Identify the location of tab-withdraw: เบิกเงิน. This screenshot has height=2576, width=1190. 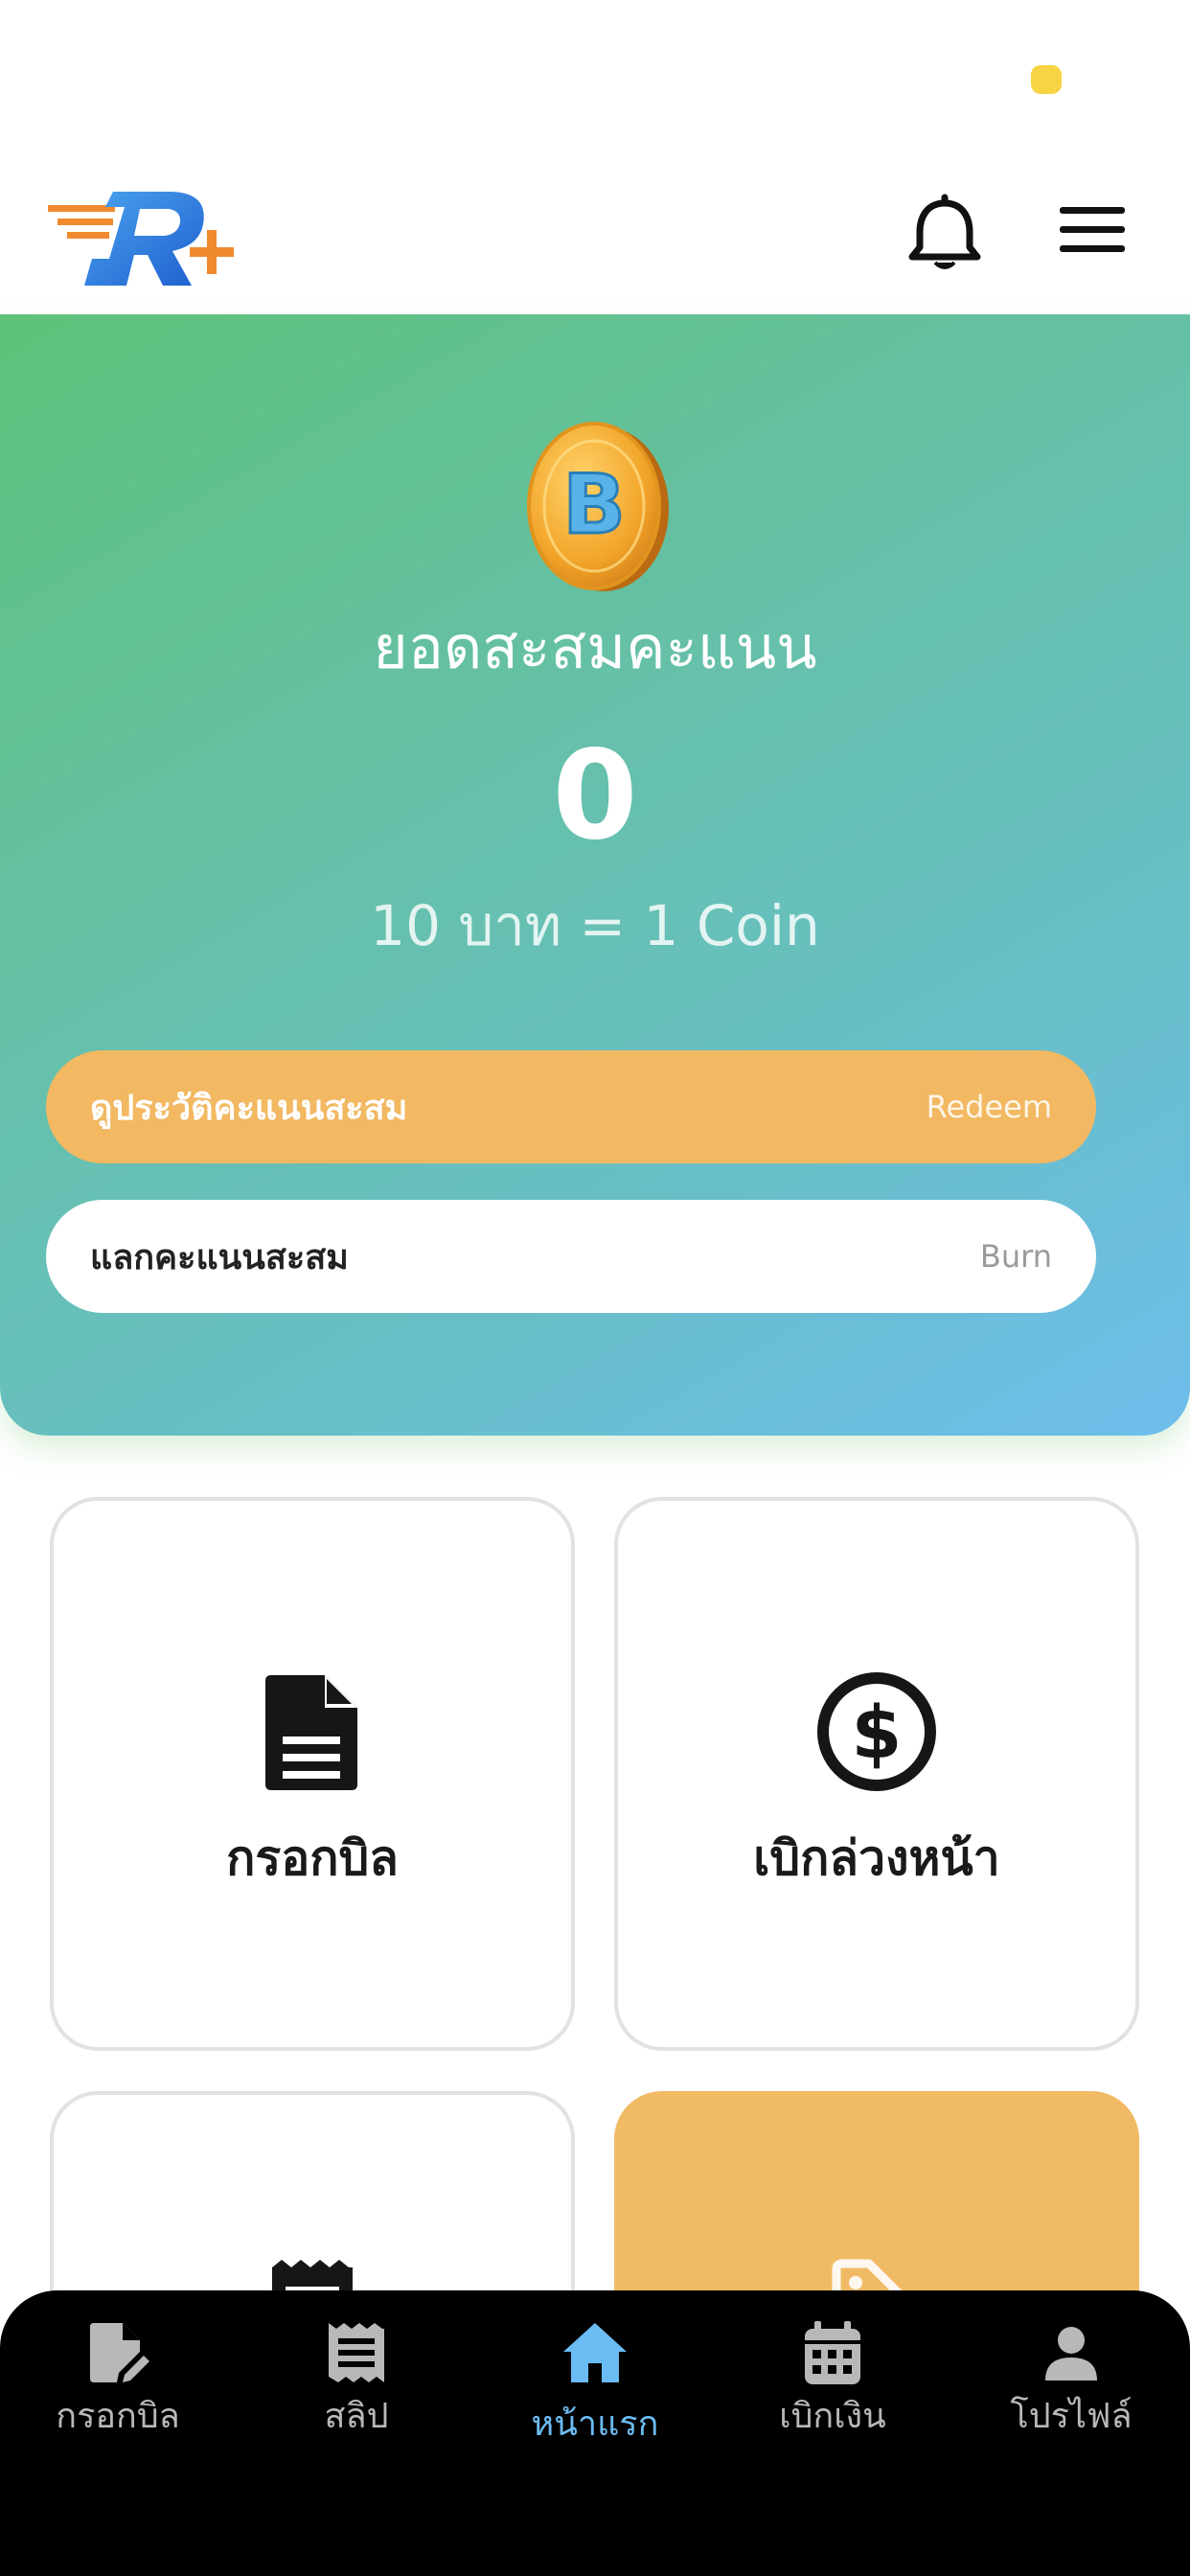
(833, 2391).